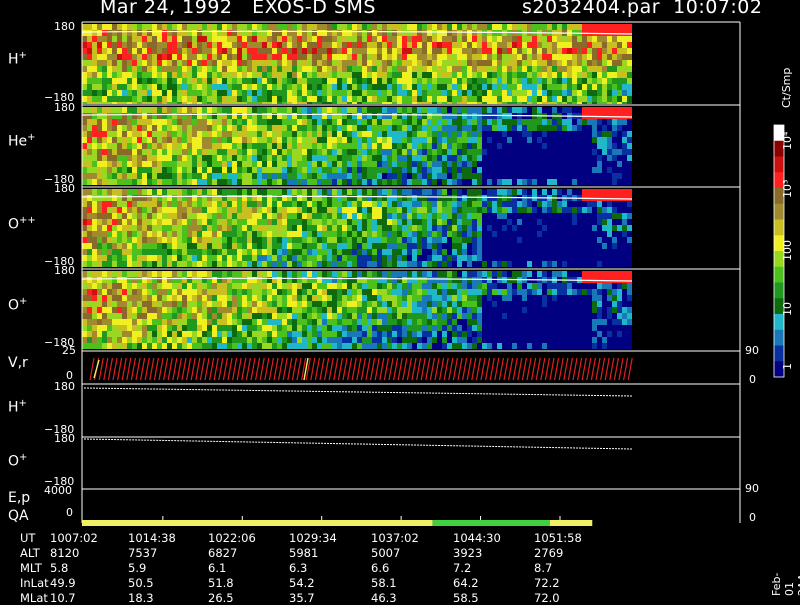 This screenshot has width=800, height=605. What do you see at coordinates (64, 107) in the screenshot?
I see `panel1-top-tick: 180` at bounding box center [64, 107].